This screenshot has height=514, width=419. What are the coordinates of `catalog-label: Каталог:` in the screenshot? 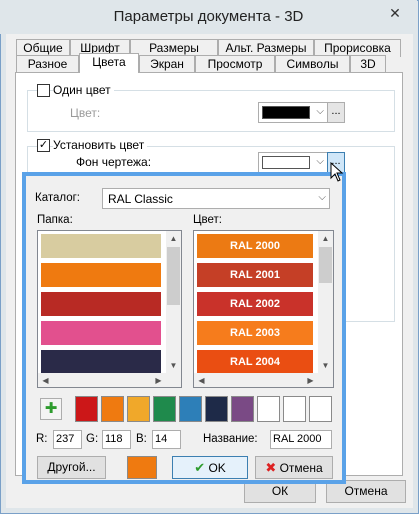 It's located at (58, 198).